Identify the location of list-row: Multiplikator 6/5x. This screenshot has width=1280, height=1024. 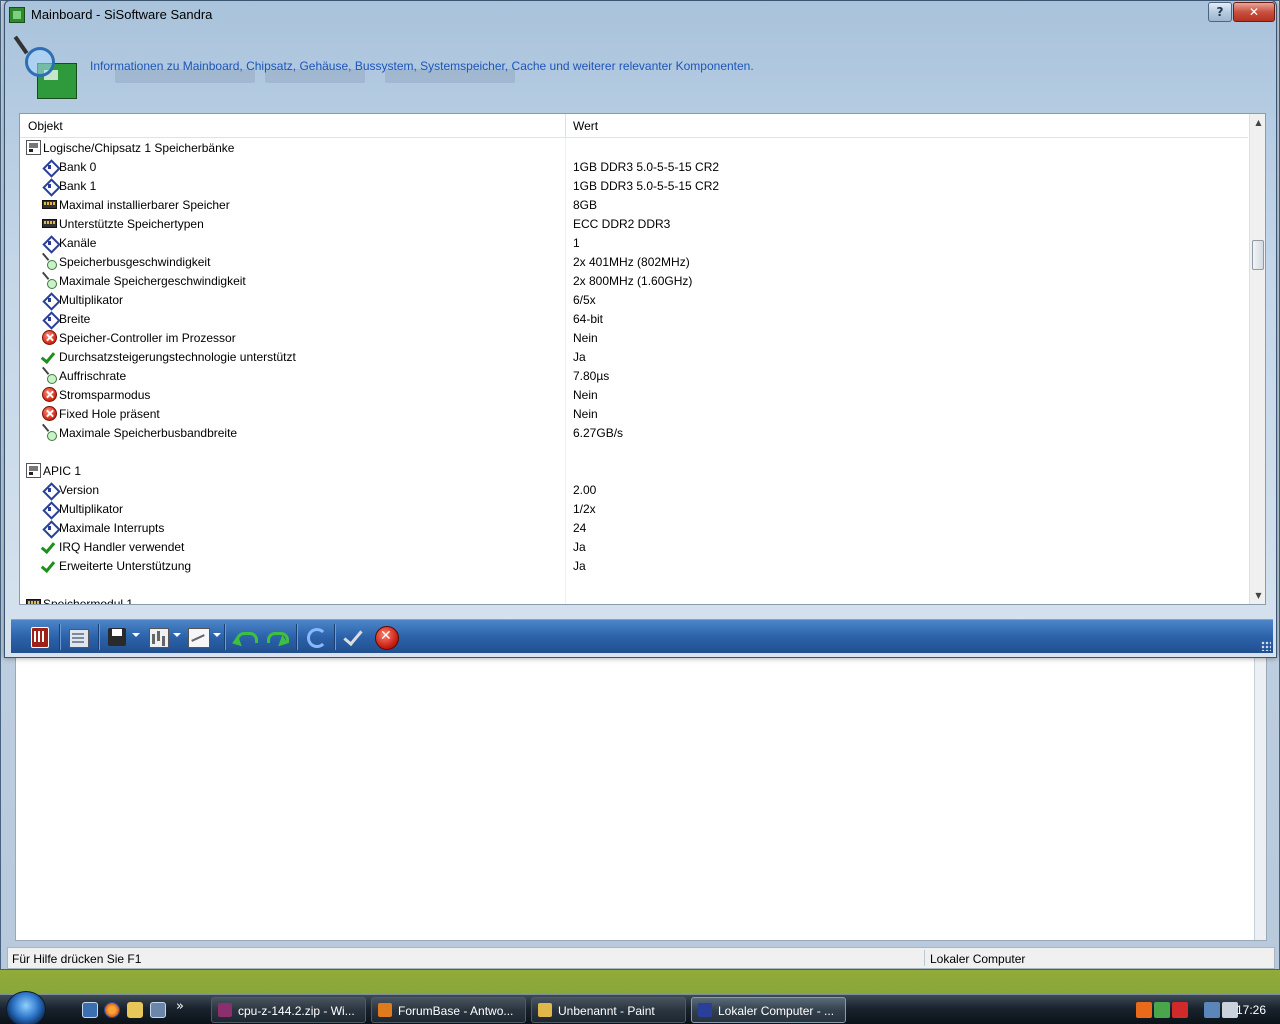
(634, 299).